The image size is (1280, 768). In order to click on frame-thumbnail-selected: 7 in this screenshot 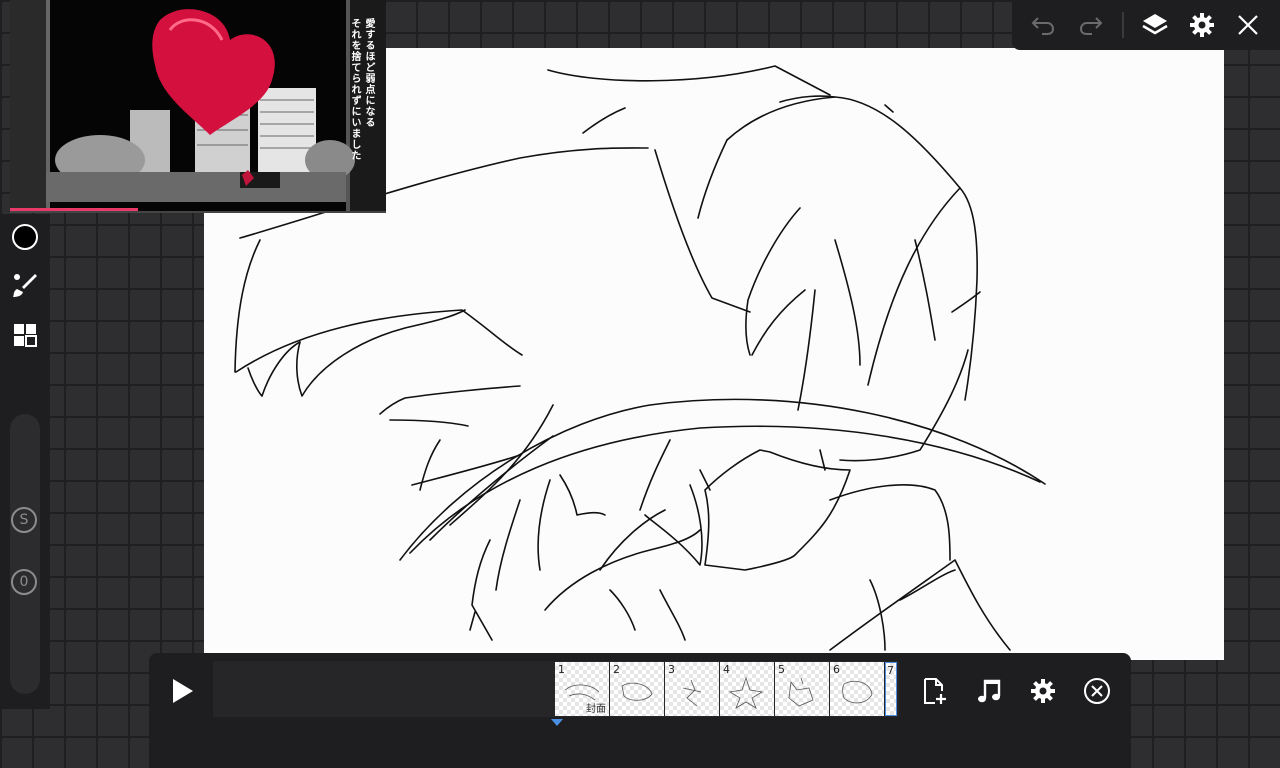, I will do `click(891, 689)`.